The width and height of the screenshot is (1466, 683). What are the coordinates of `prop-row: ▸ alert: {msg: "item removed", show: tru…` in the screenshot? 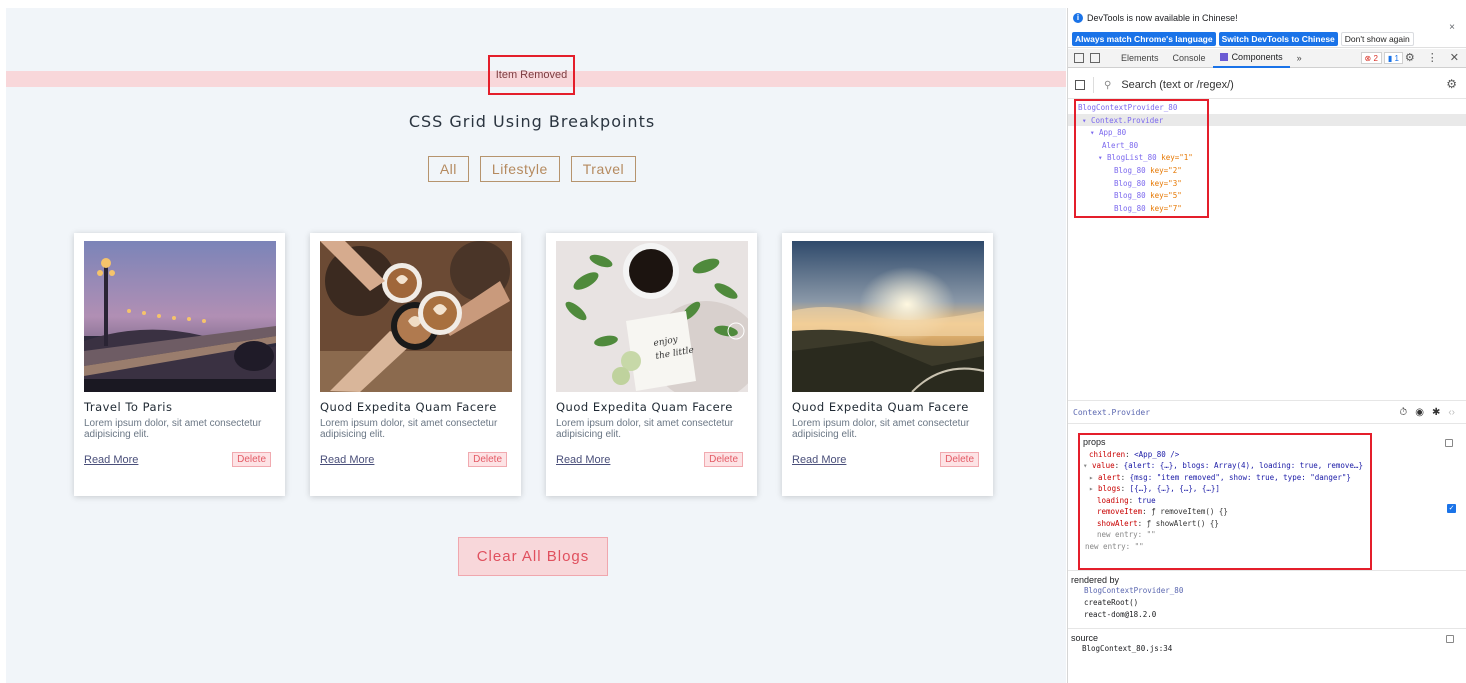 It's located at (1225, 478).